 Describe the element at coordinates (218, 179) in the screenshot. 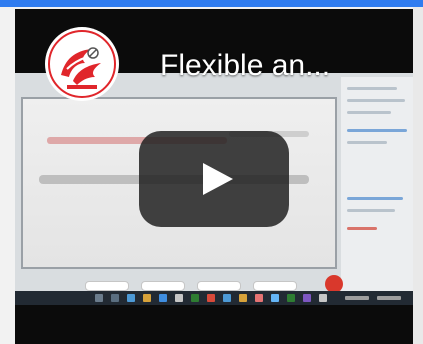

I see `play-icon` at that location.